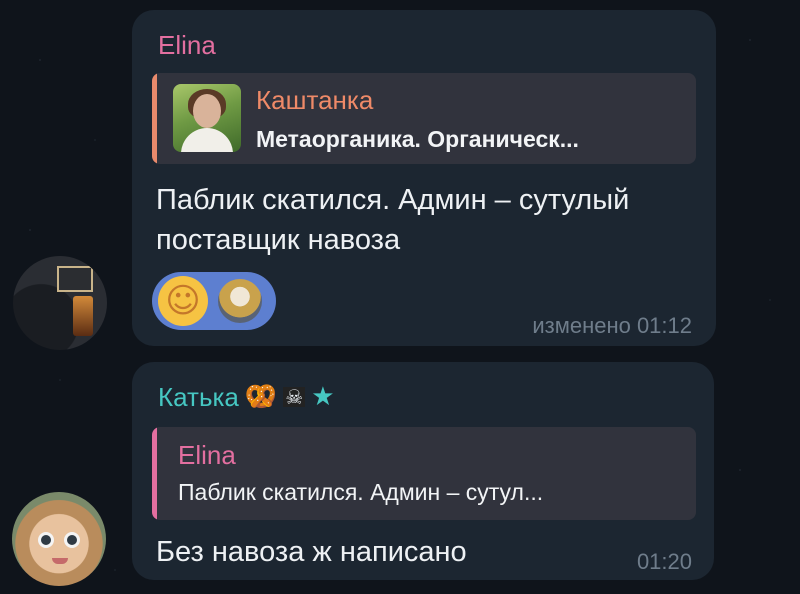  I want to click on reply-thumbnail, so click(207, 118).